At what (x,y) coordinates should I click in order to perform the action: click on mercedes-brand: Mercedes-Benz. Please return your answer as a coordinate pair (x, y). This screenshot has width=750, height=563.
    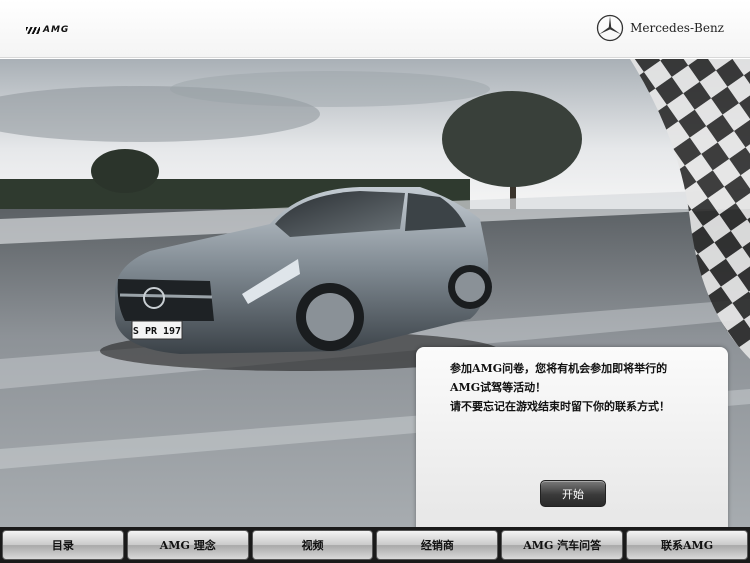
    Looking at the image, I should click on (660, 28).